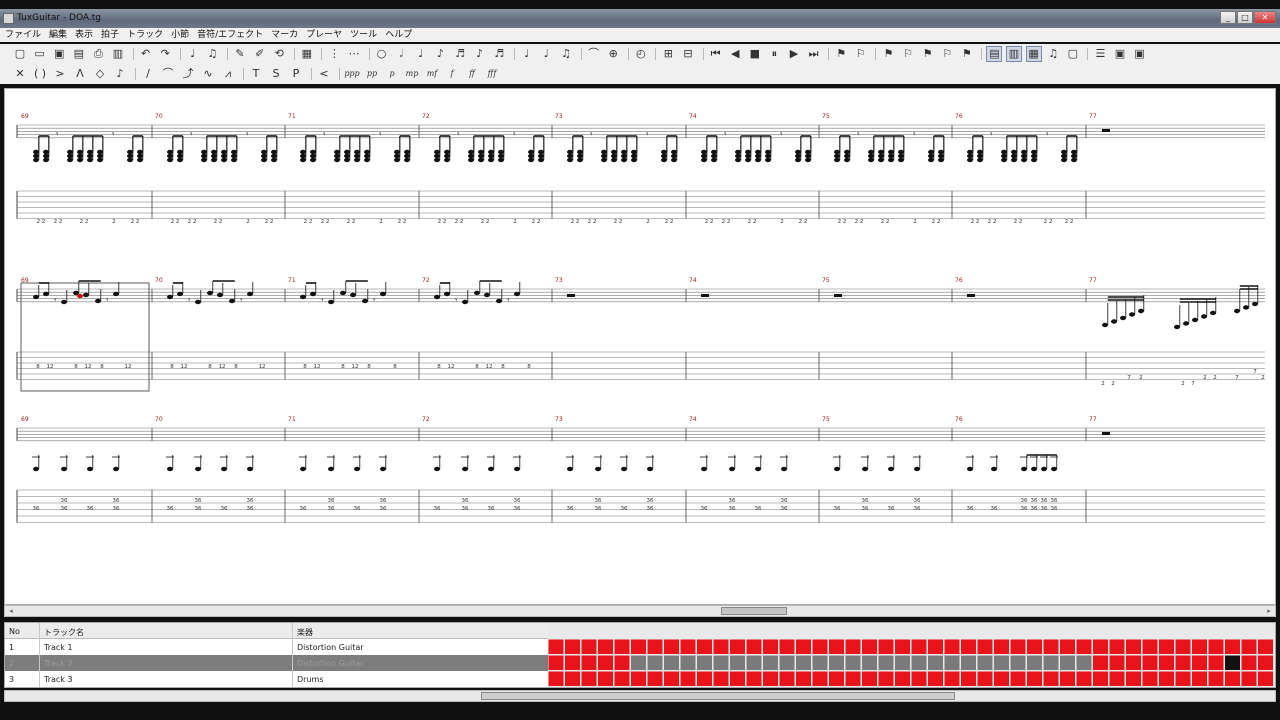 The image size is (1280, 720). What do you see at coordinates (928, 54) in the screenshot?
I see `marker5-icon: ⚑` at bounding box center [928, 54].